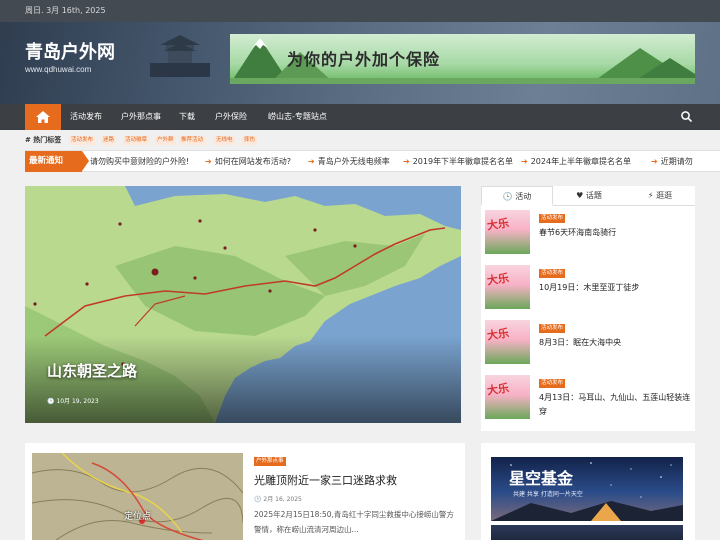 The image size is (720, 540). I want to click on home-icon, so click(43, 117).